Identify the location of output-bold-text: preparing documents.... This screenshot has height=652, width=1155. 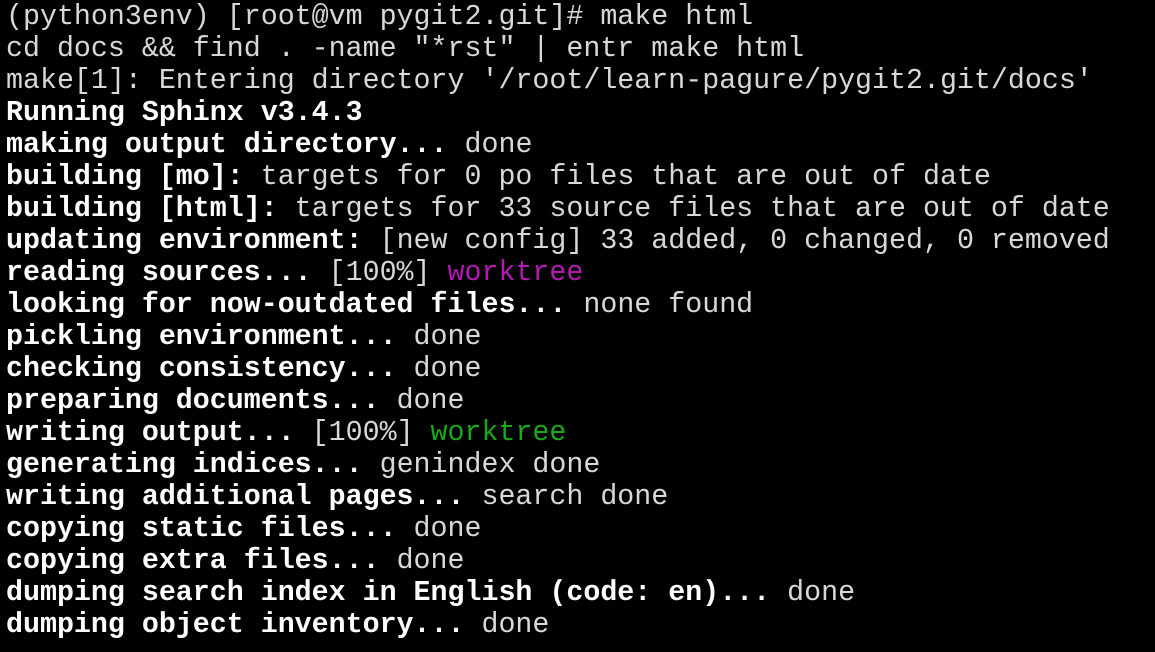
(193, 401).